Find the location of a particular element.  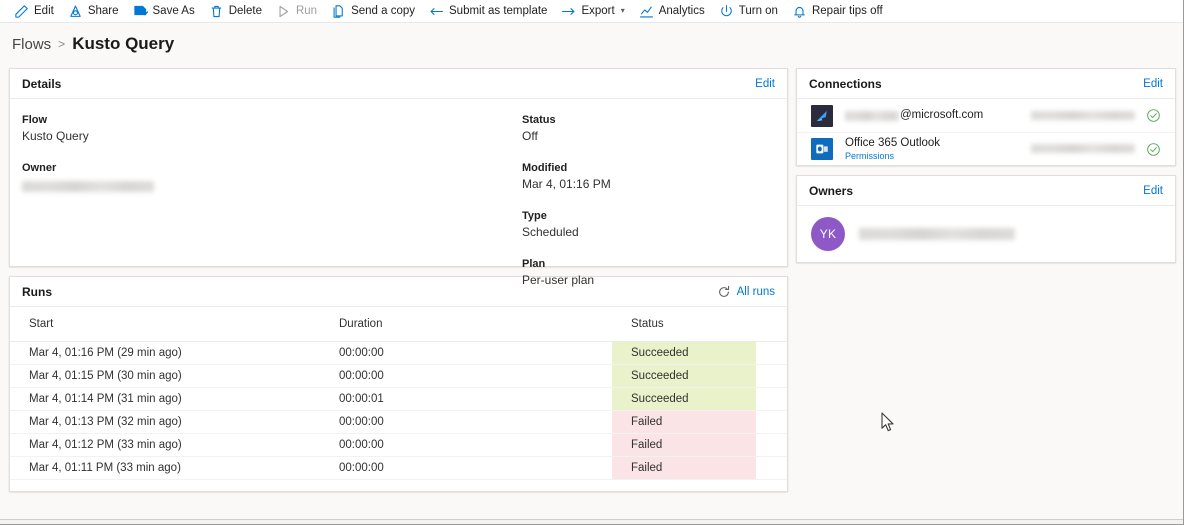

runs-column-header: Start is located at coordinates (165, 324).